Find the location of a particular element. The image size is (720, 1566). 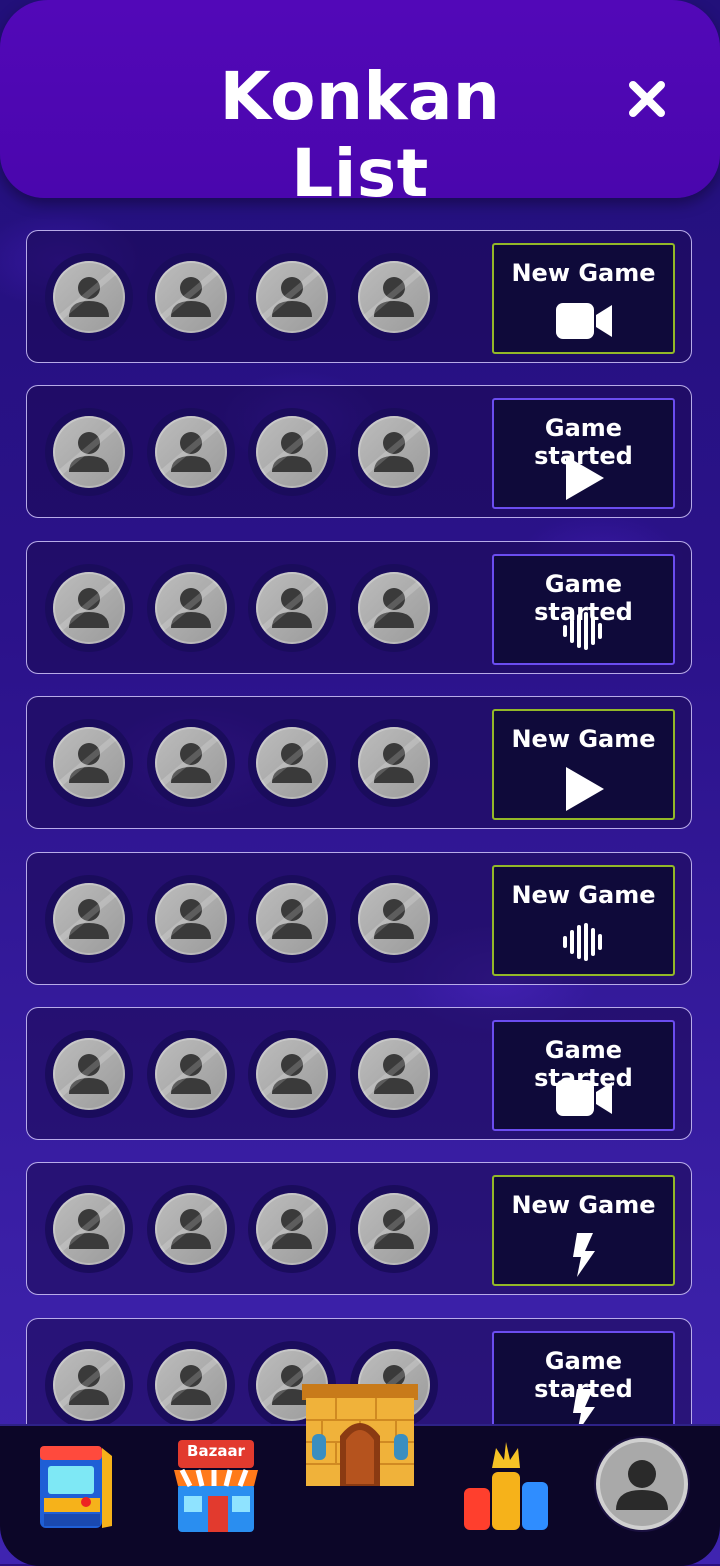

nav-home-button is located at coordinates (360, 1434).